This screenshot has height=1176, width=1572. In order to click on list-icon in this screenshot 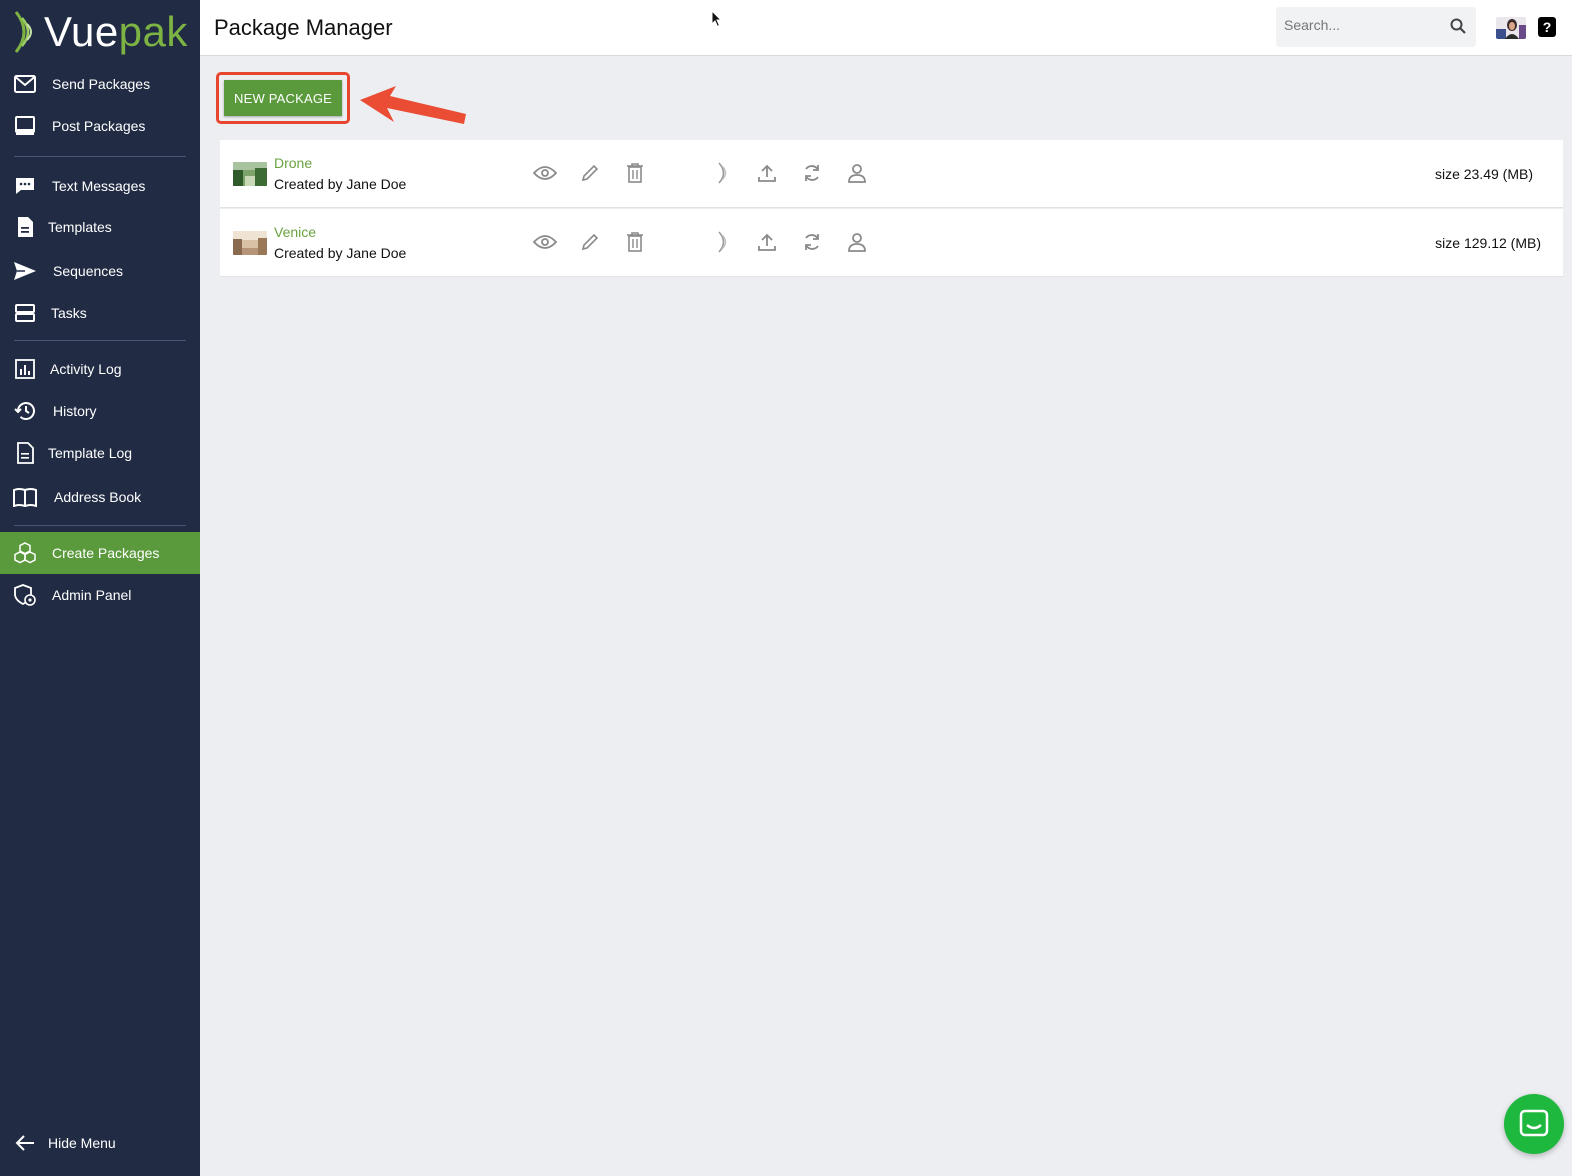, I will do `click(25, 313)`.